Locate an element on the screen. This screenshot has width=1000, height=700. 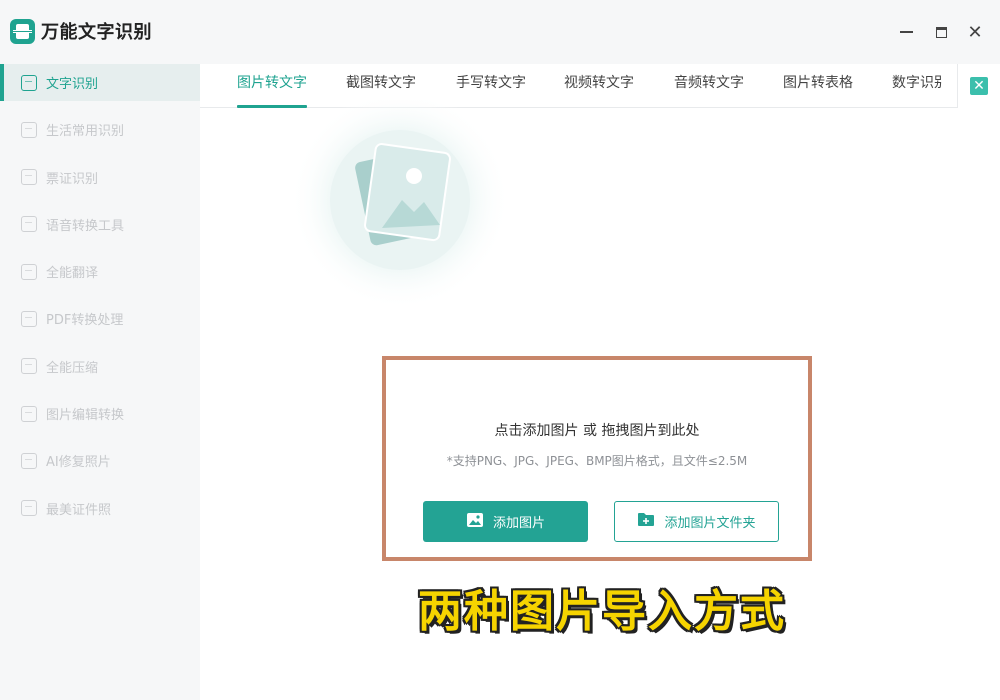
sidebar-item-label: 最美证件照 is located at coordinates (79, 510).